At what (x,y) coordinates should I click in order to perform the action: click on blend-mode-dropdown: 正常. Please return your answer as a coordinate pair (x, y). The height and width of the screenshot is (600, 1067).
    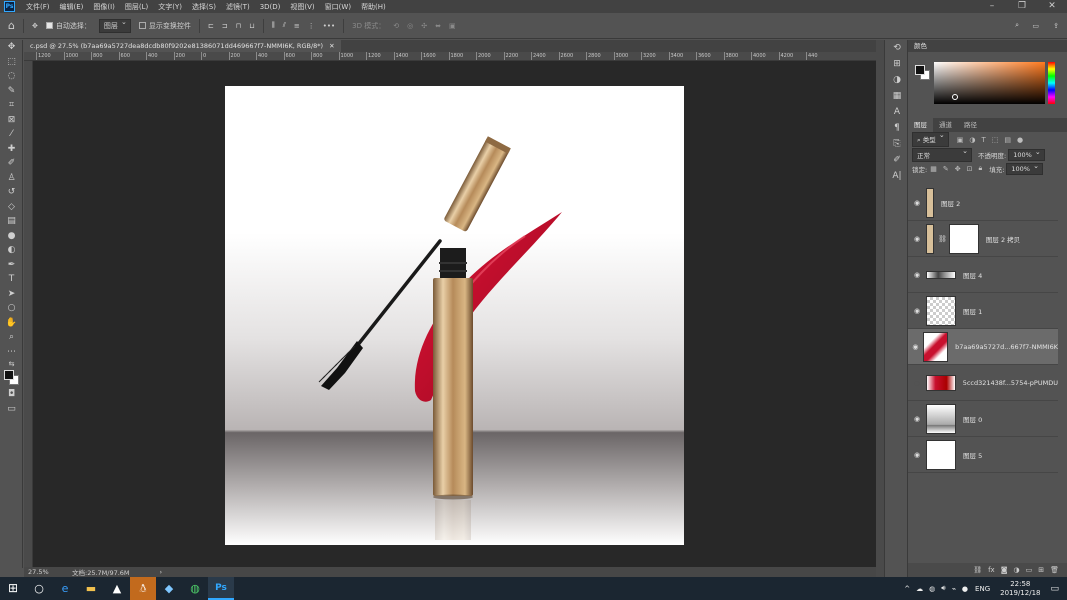
    Looking at the image, I should click on (942, 154).